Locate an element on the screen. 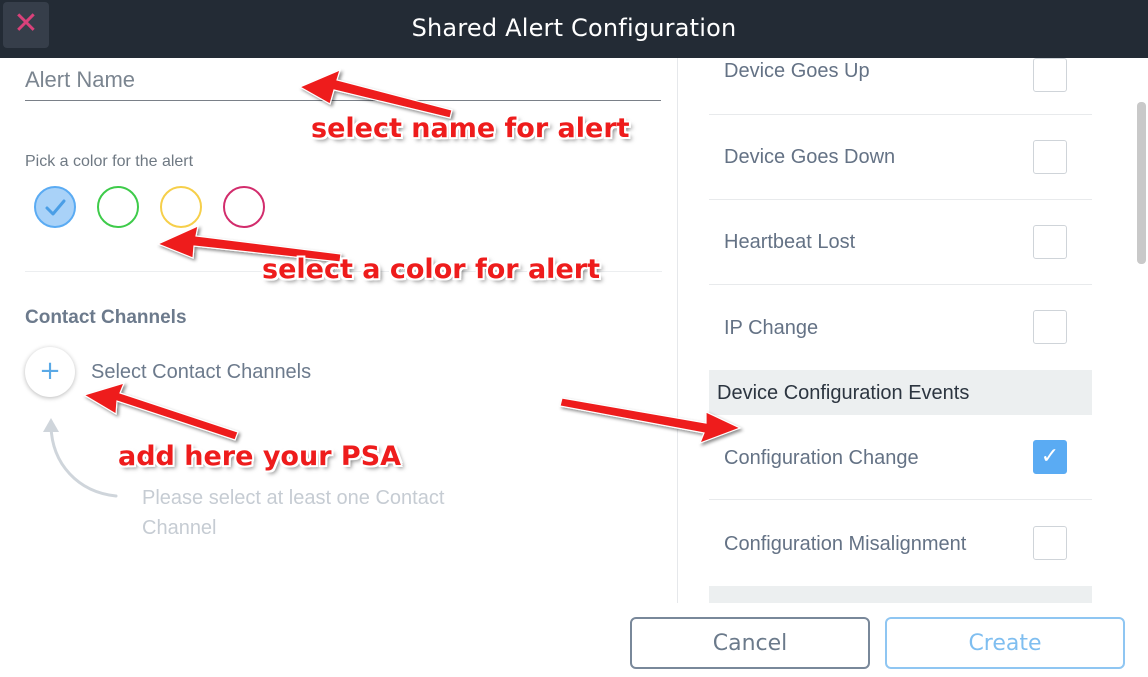 The image size is (1148, 677). event-group-header is located at coordinates (900, 594).